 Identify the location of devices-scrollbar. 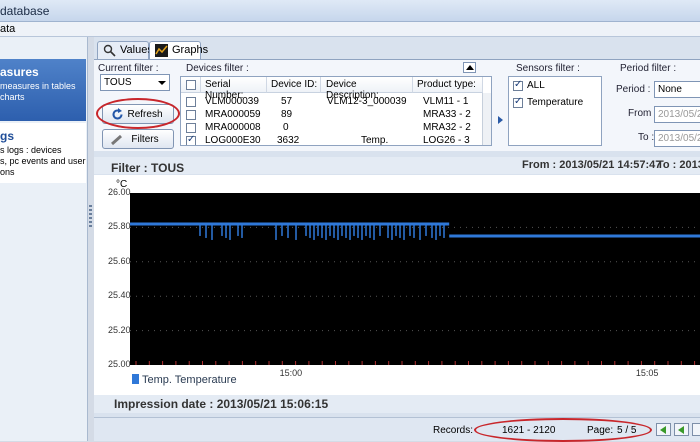
(486, 119).